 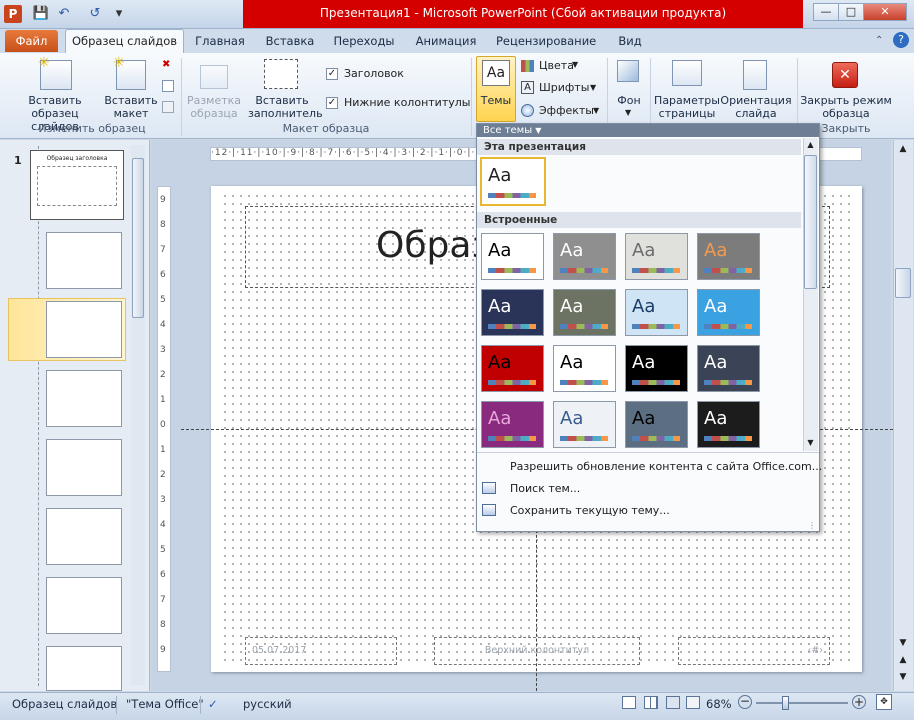 I want to click on slide-number: 1, so click(x=18, y=160).